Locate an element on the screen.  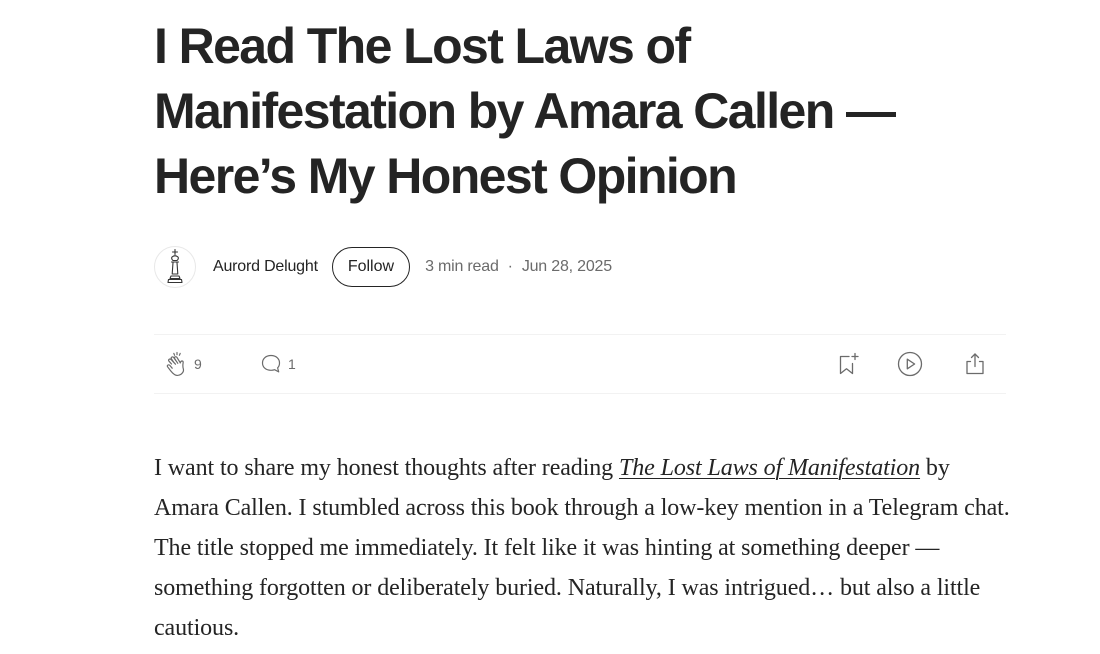
clap-icon is located at coordinates (175, 364).